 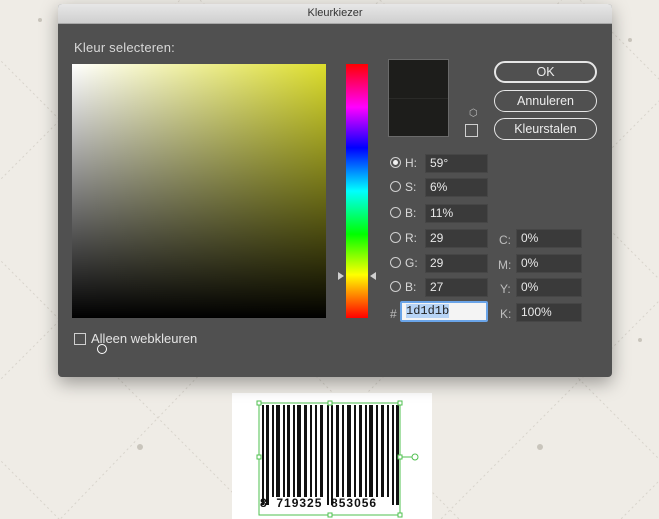 What do you see at coordinates (319, 503) in the screenshot?
I see `barcode-digits: 8 719325 853056` at bounding box center [319, 503].